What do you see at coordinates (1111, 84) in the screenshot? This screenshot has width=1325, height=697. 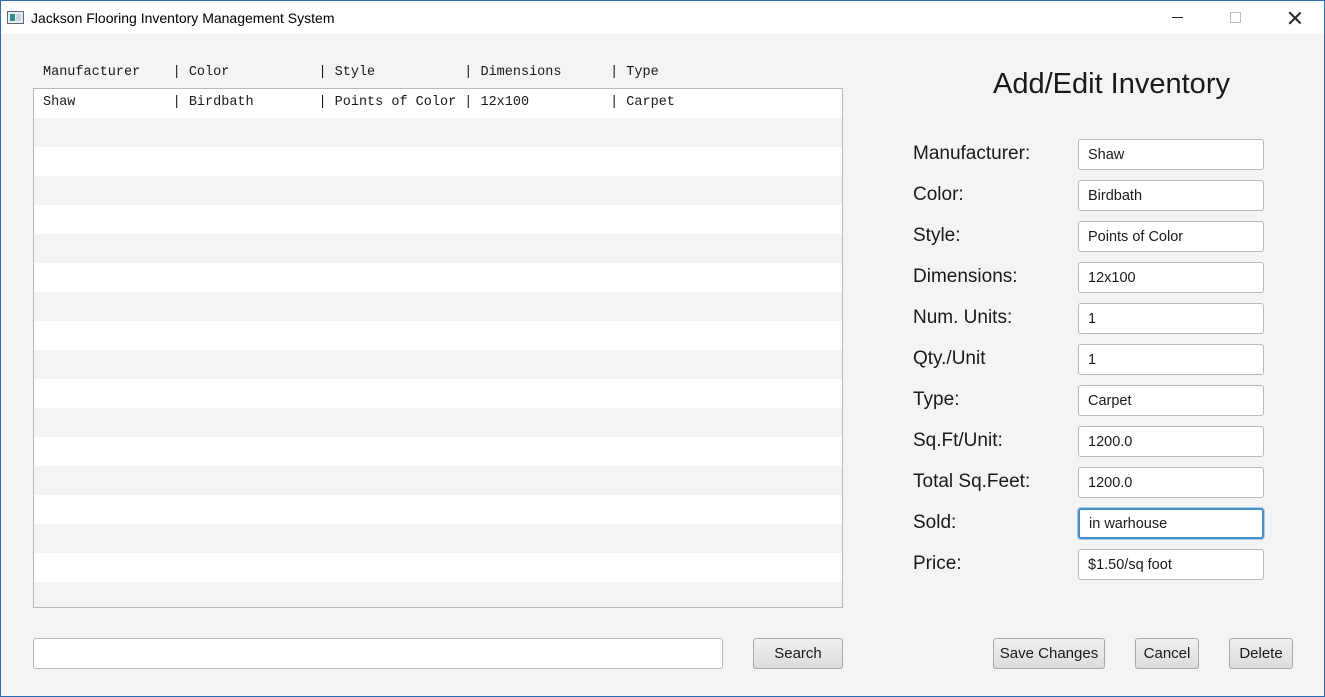 I see `form-title: Add/Edit Inventory` at bounding box center [1111, 84].